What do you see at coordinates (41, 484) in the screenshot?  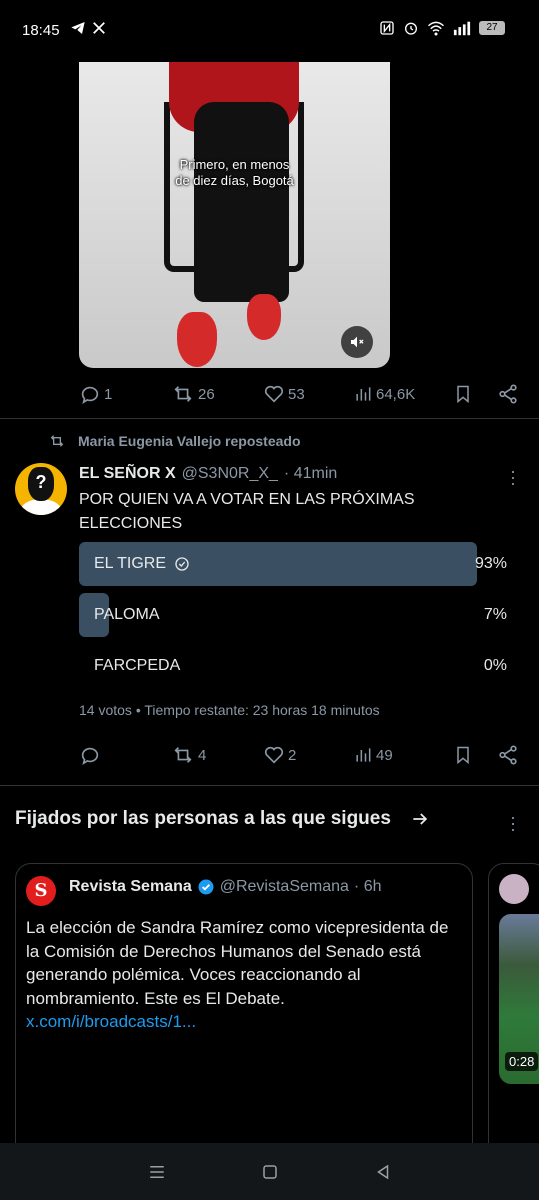 I see `avatar-question-icon: ?` at bounding box center [41, 484].